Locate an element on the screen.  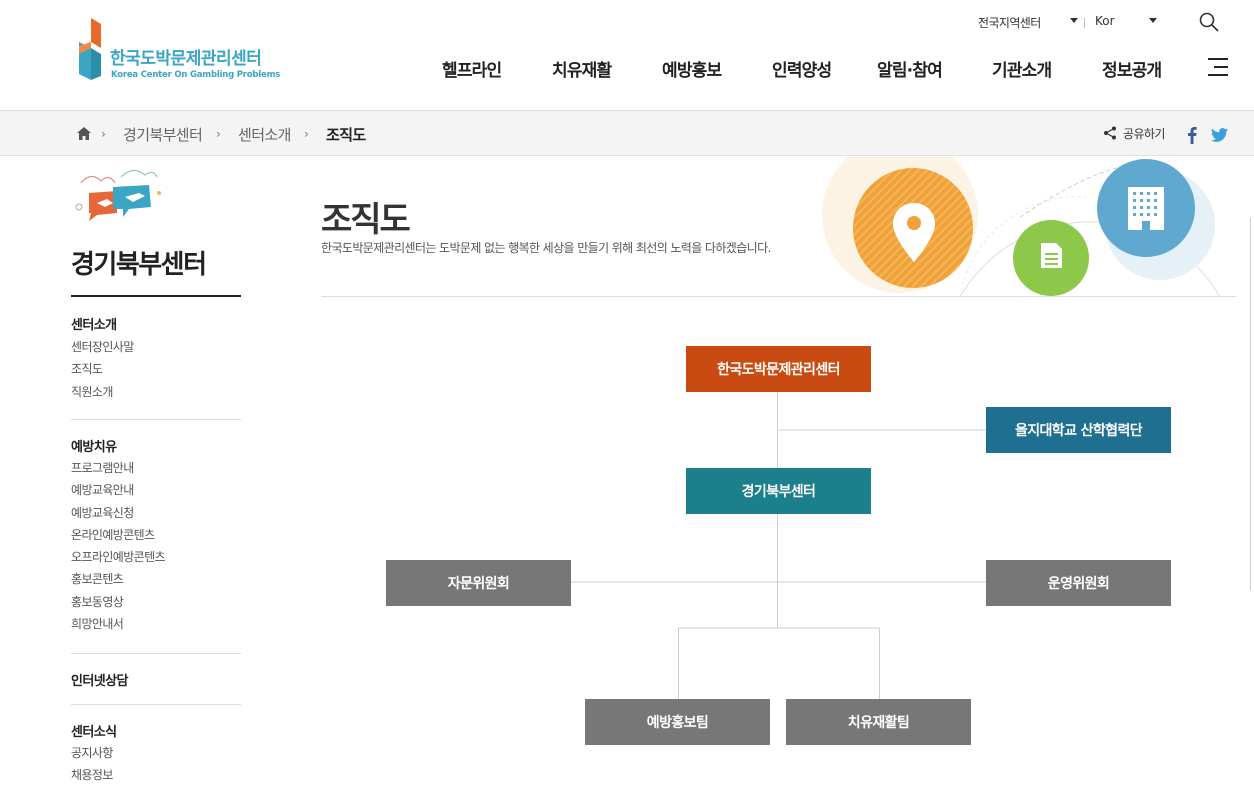
sidebar-item-hope-guide: 희망안내서 is located at coordinates (156, 624).